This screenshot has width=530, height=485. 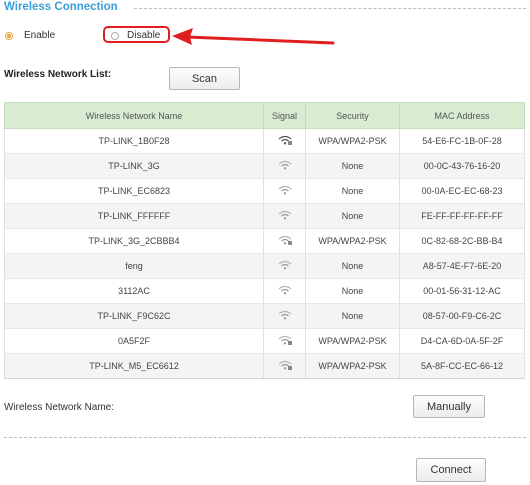 What do you see at coordinates (462, 166) in the screenshot?
I see `mac-address-cell: 00-0C-43-76-16-20` at bounding box center [462, 166].